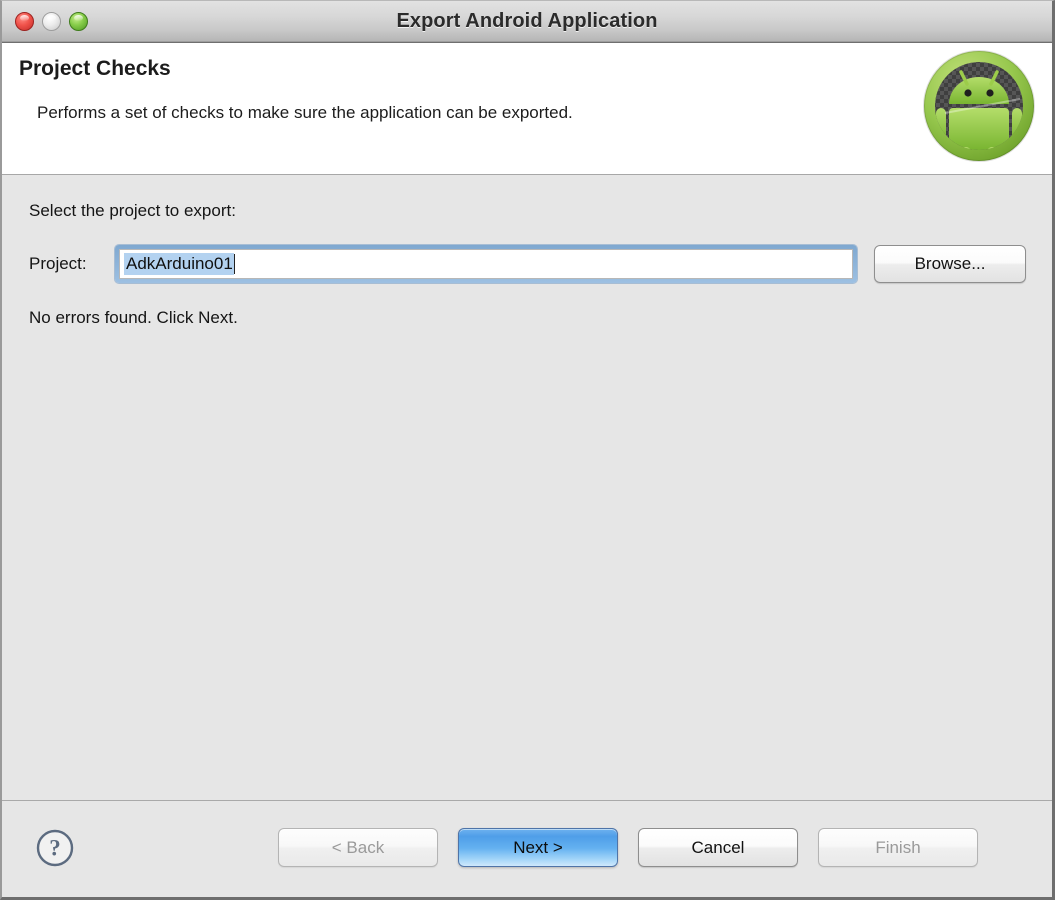  I want to click on page-title: Project Checks, so click(95, 68).